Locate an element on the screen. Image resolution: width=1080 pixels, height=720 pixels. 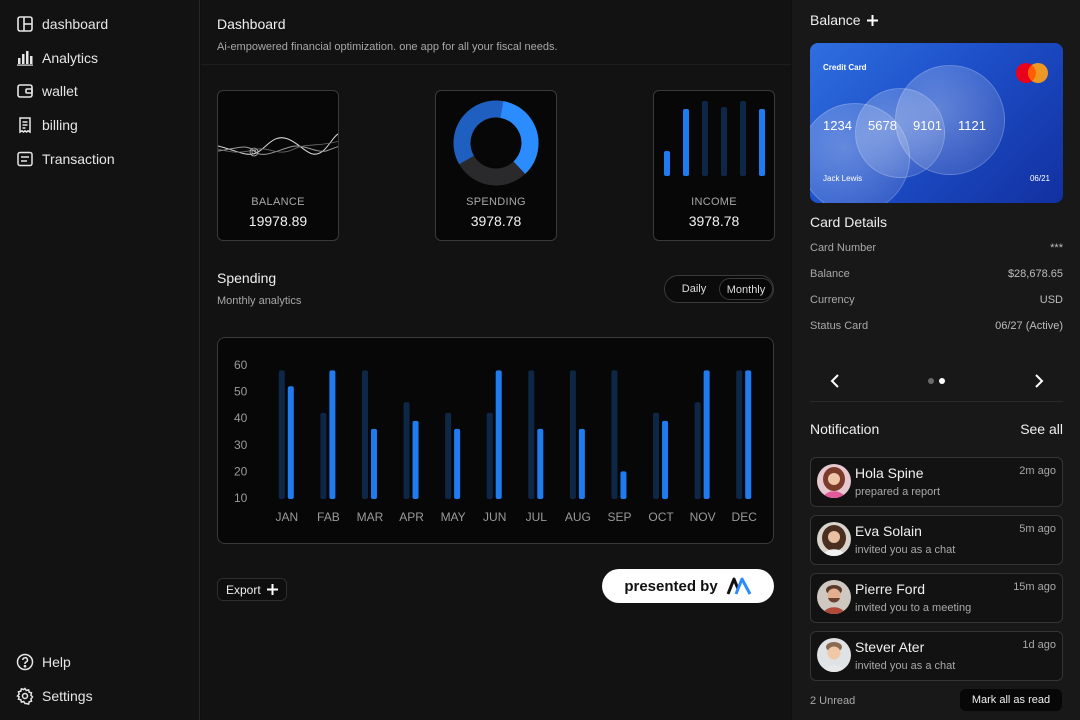
notification-name: Eva Solain is located at coordinates (888, 531).